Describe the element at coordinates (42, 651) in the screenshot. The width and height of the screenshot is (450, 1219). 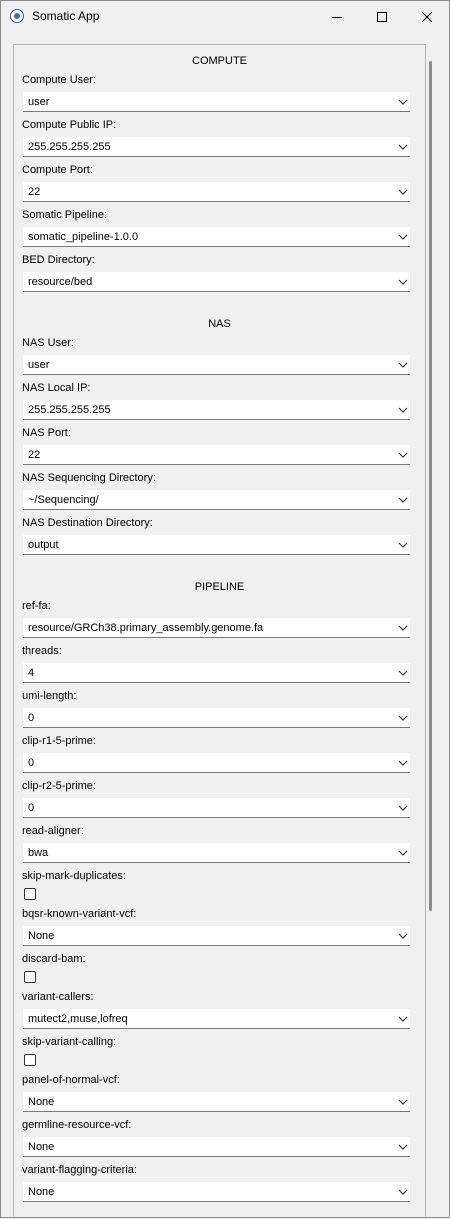
I see `threads-label: threads:` at that location.